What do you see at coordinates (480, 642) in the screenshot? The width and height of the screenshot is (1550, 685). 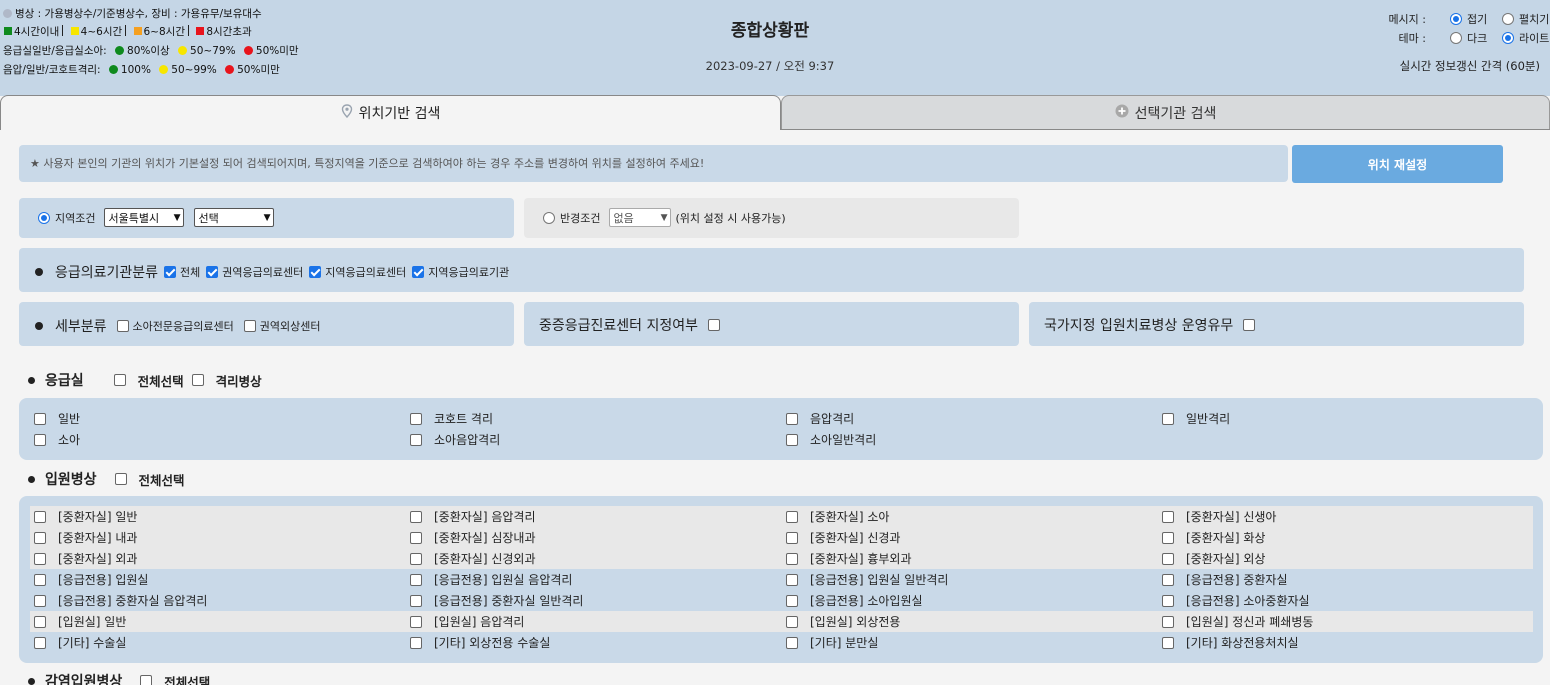 I see `inpatient-option-checkbox-item: [기타] 외상전용 수술실` at bounding box center [480, 642].